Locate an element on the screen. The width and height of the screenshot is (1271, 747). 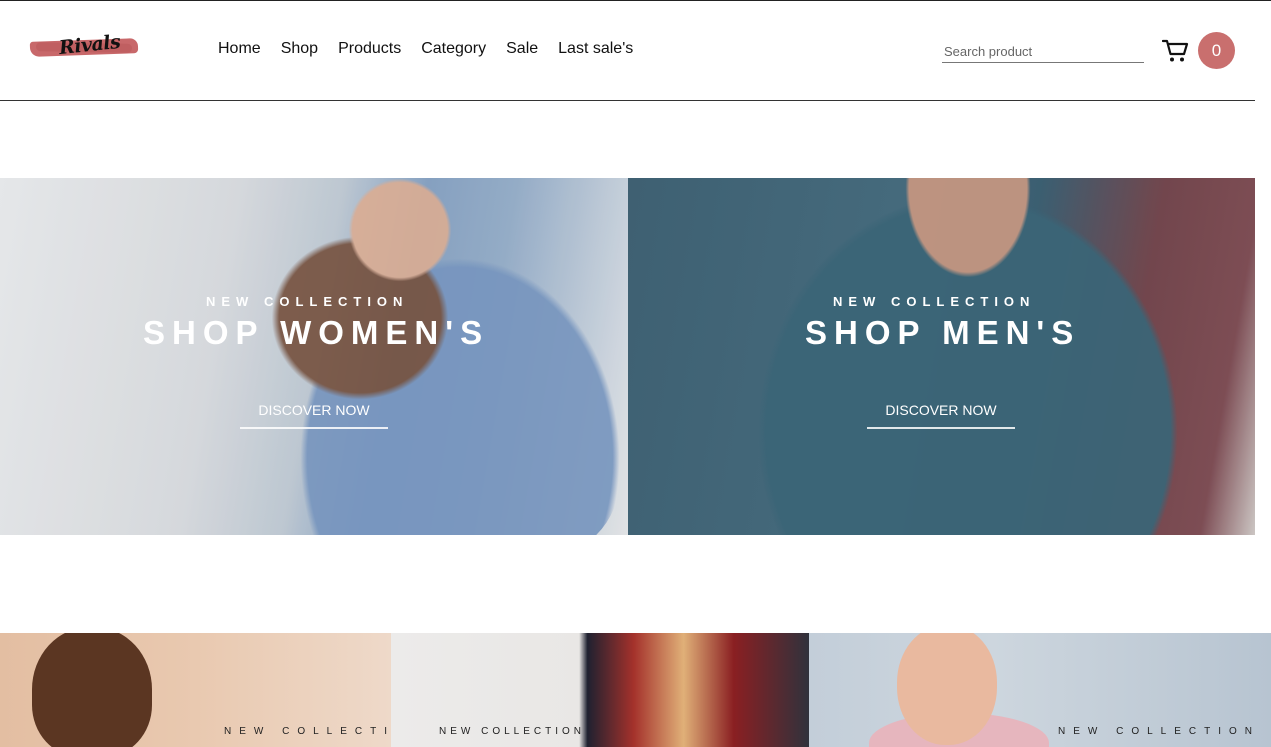
collection-tile-accessories: NEW COLLECTION is located at coordinates (600, 690).